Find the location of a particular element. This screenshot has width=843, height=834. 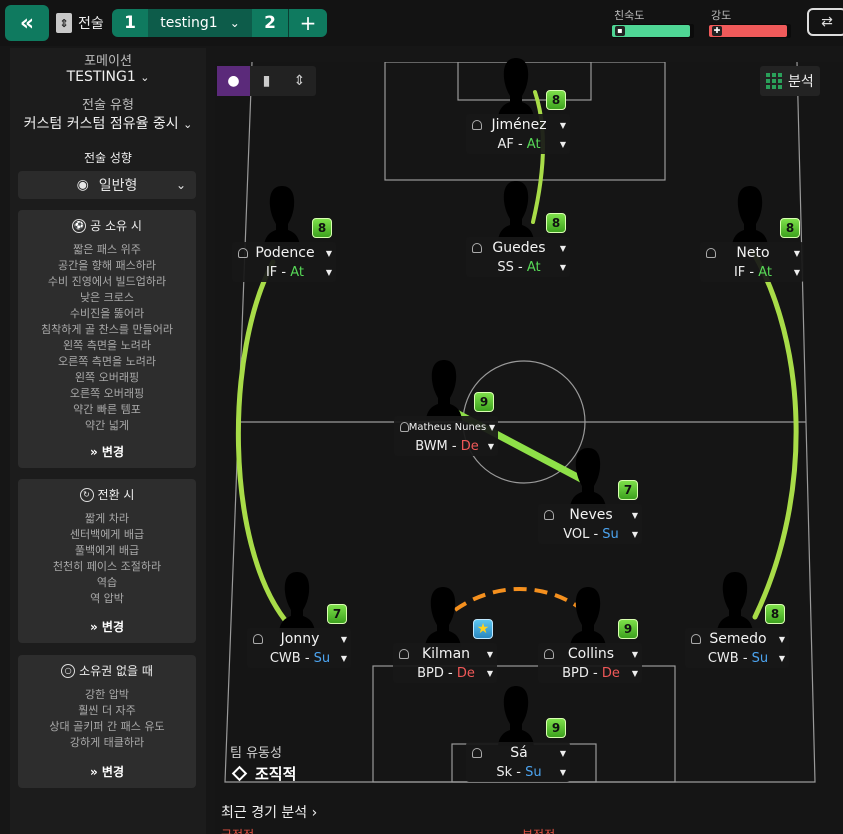

player-role-row: Sk - Su ▼ is located at coordinates (518, 772).